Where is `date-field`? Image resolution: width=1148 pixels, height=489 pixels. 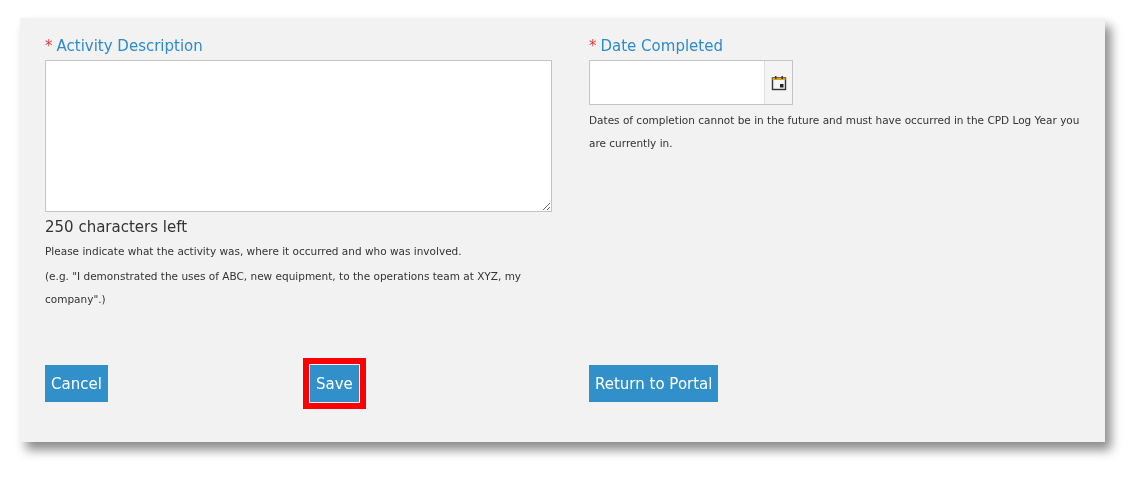 date-field is located at coordinates (691, 82).